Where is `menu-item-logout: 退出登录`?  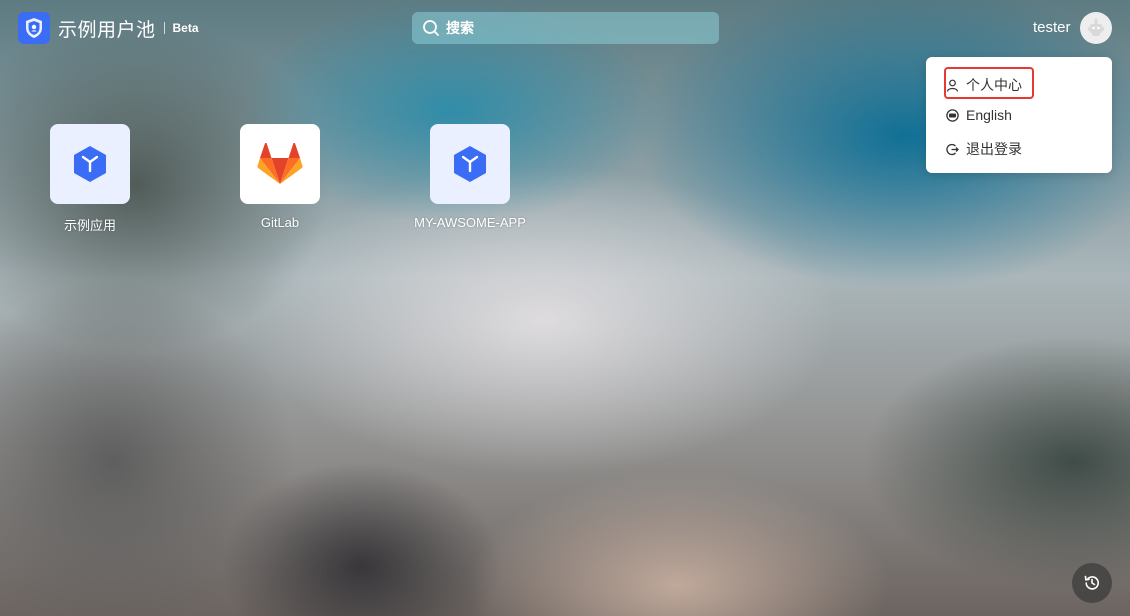
menu-item-logout: 退出登录 is located at coordinates (984, 149).